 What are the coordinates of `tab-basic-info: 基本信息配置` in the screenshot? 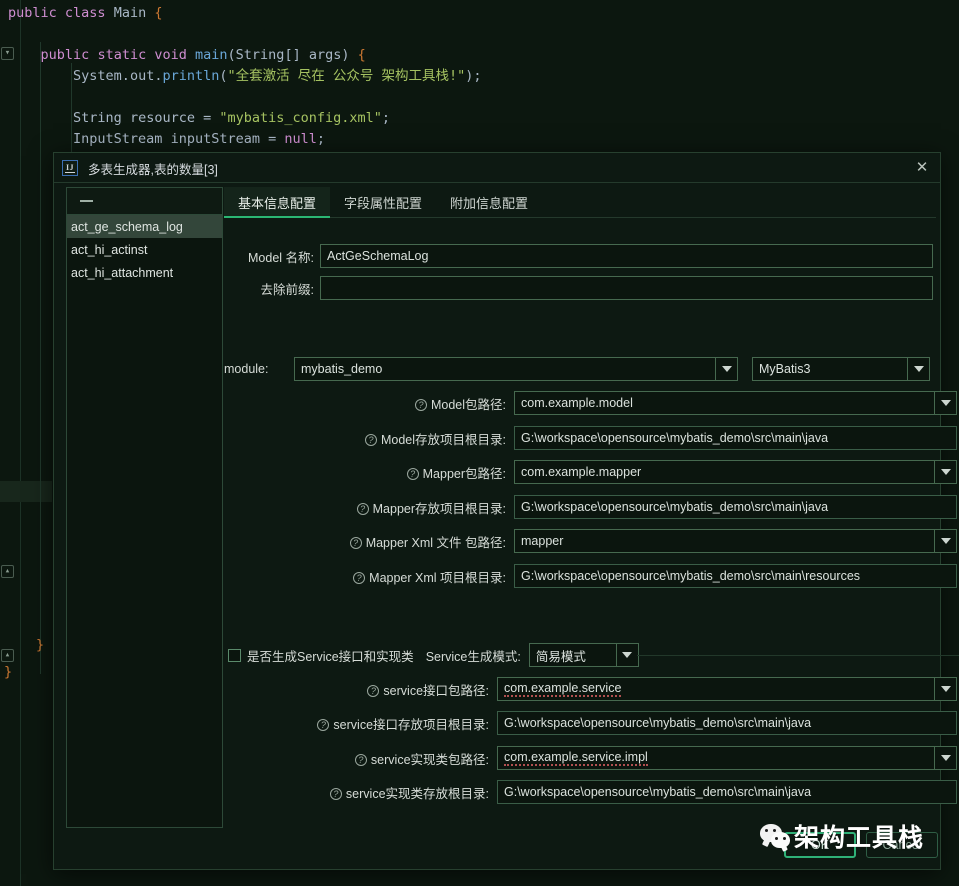 It's located at (277, 202).